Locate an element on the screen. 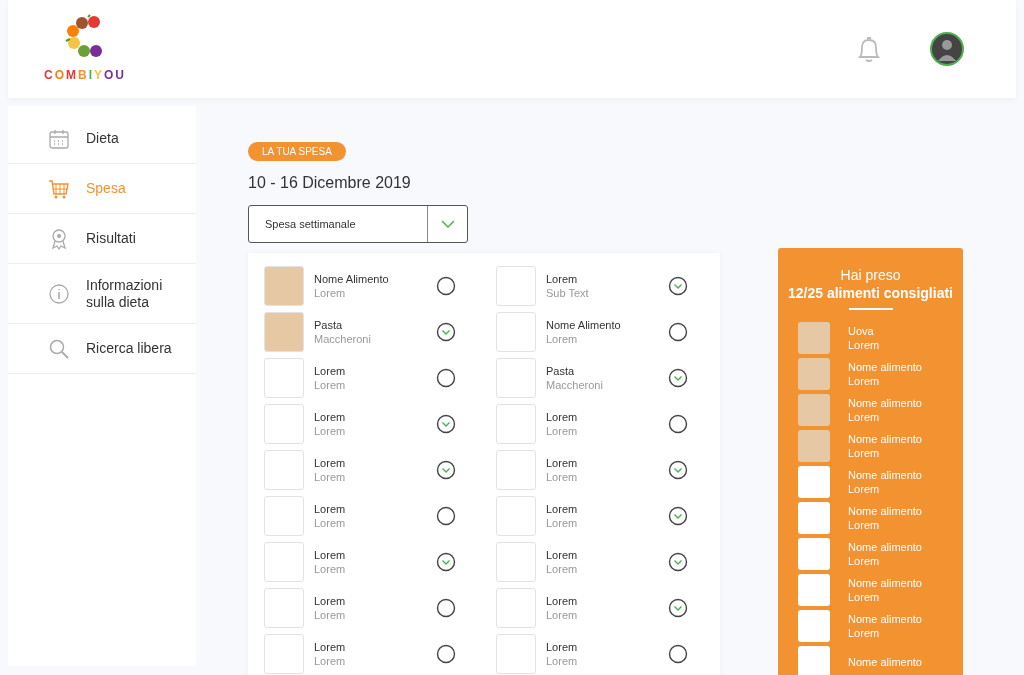 The image size is (1024, 675). brand-name: COMBIYOU is located at coordinates (85, 75).